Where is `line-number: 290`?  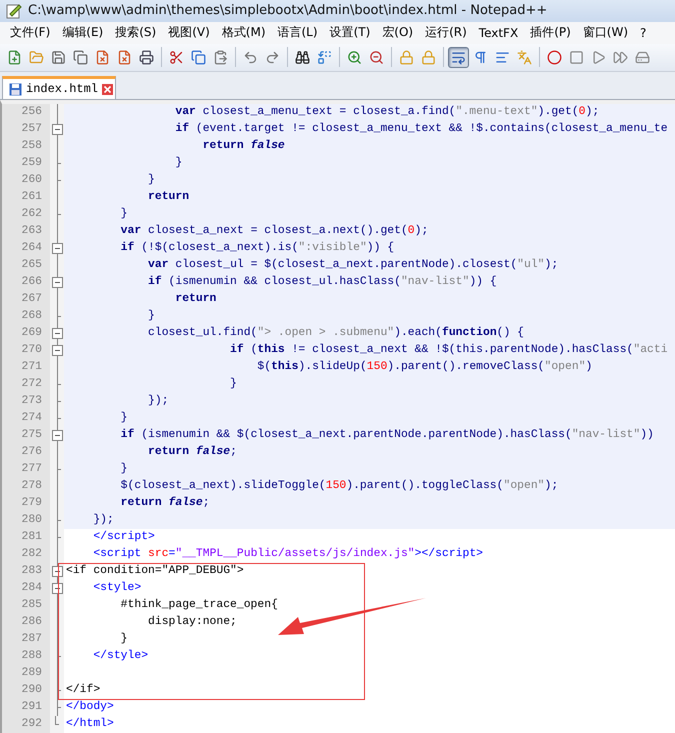 line-number: 290 is located at coordinates (26, 691).